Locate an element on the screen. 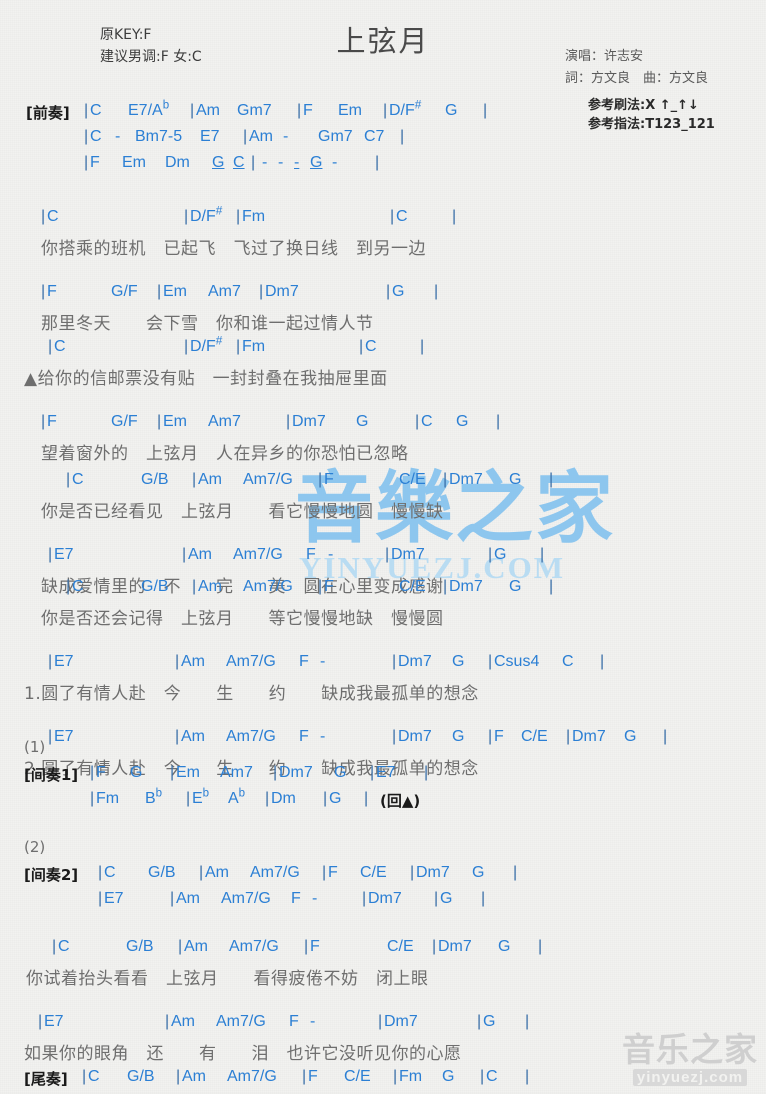  chord: D/F# is located at coordinates (405, 108).